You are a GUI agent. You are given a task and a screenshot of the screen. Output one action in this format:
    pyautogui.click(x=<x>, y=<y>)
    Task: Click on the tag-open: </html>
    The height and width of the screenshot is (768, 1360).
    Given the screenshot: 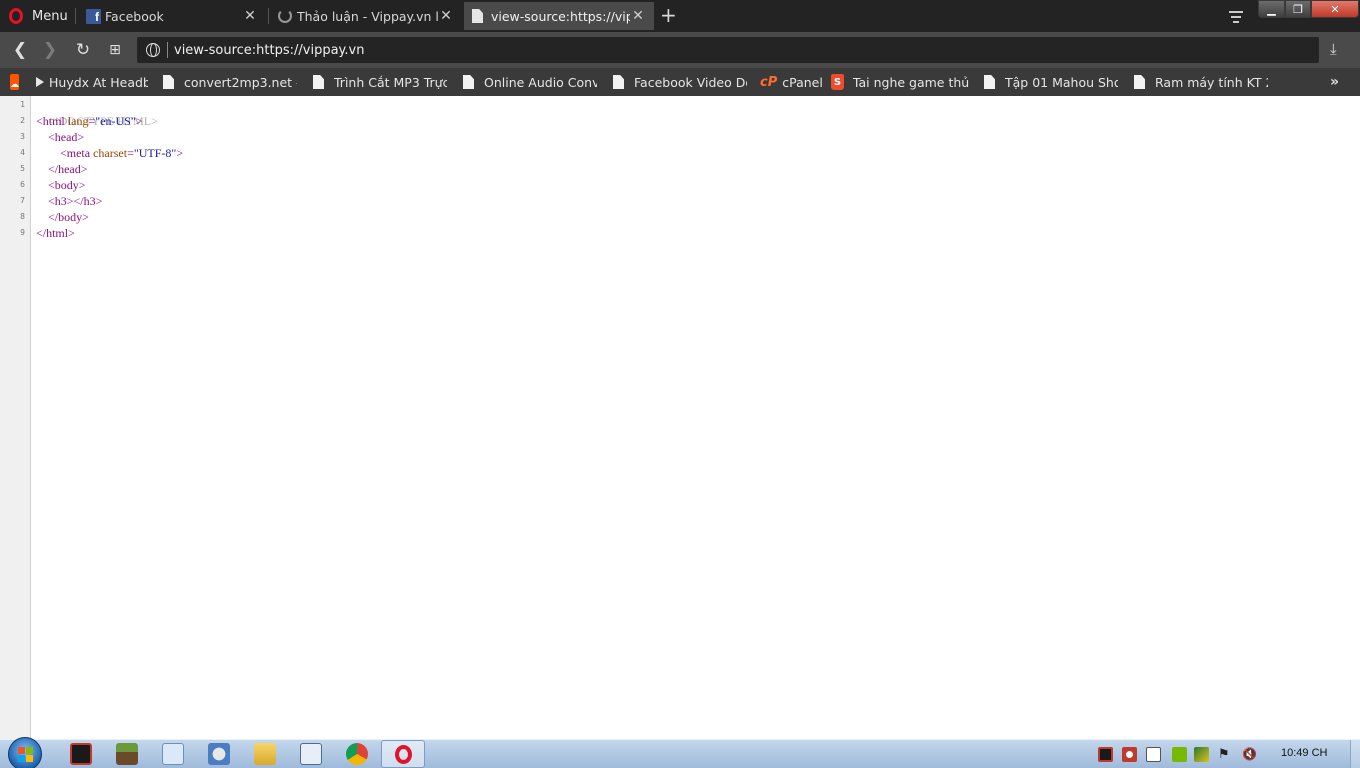 What is the action you would take?
    pyautogui.click(x=55, y=233)
    